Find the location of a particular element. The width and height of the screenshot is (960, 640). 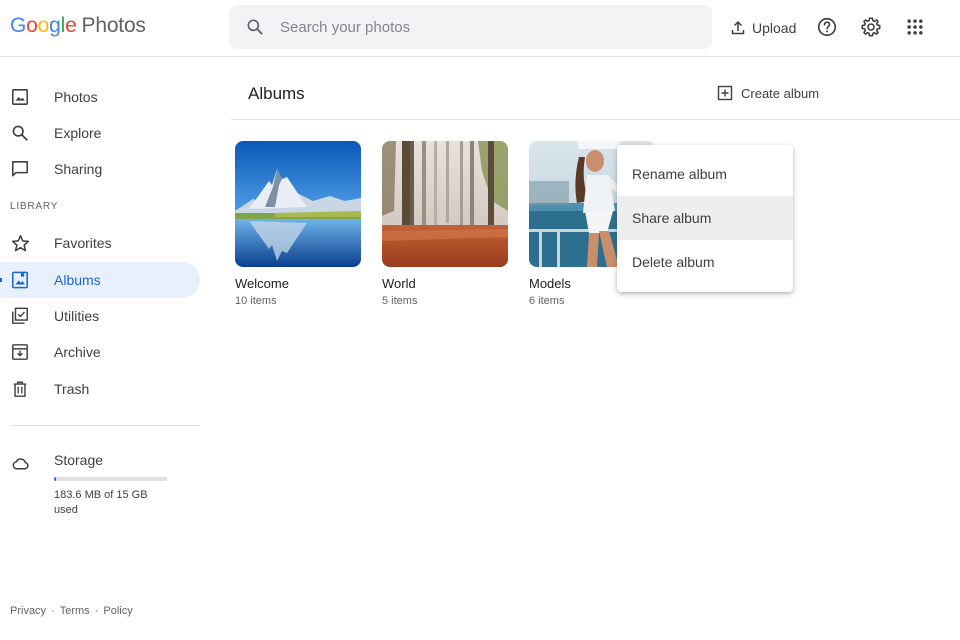

menu-item-share-album: Share album is located at coordinates (705, 218).